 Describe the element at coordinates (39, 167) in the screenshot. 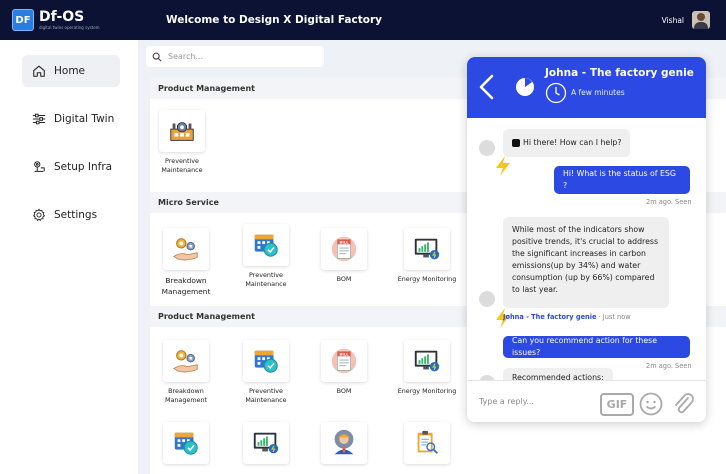

I see `infra-icon` at that location.